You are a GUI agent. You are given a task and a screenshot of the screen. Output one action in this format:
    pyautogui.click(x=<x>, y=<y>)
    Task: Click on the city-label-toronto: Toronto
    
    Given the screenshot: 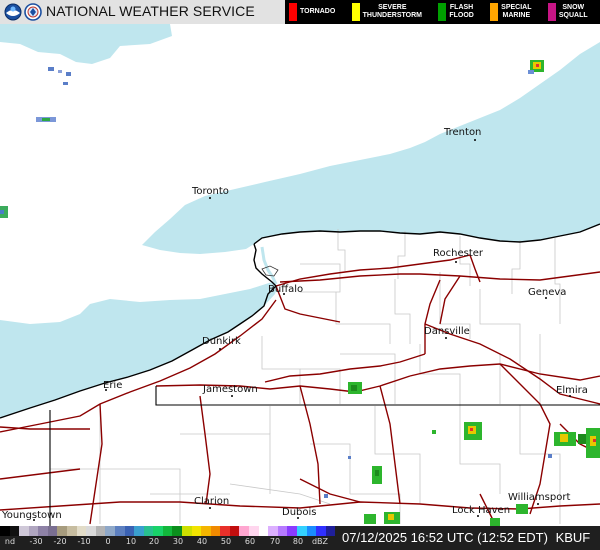 What is the action you would take?
    pyautogui.click(x=210, y=191)
    